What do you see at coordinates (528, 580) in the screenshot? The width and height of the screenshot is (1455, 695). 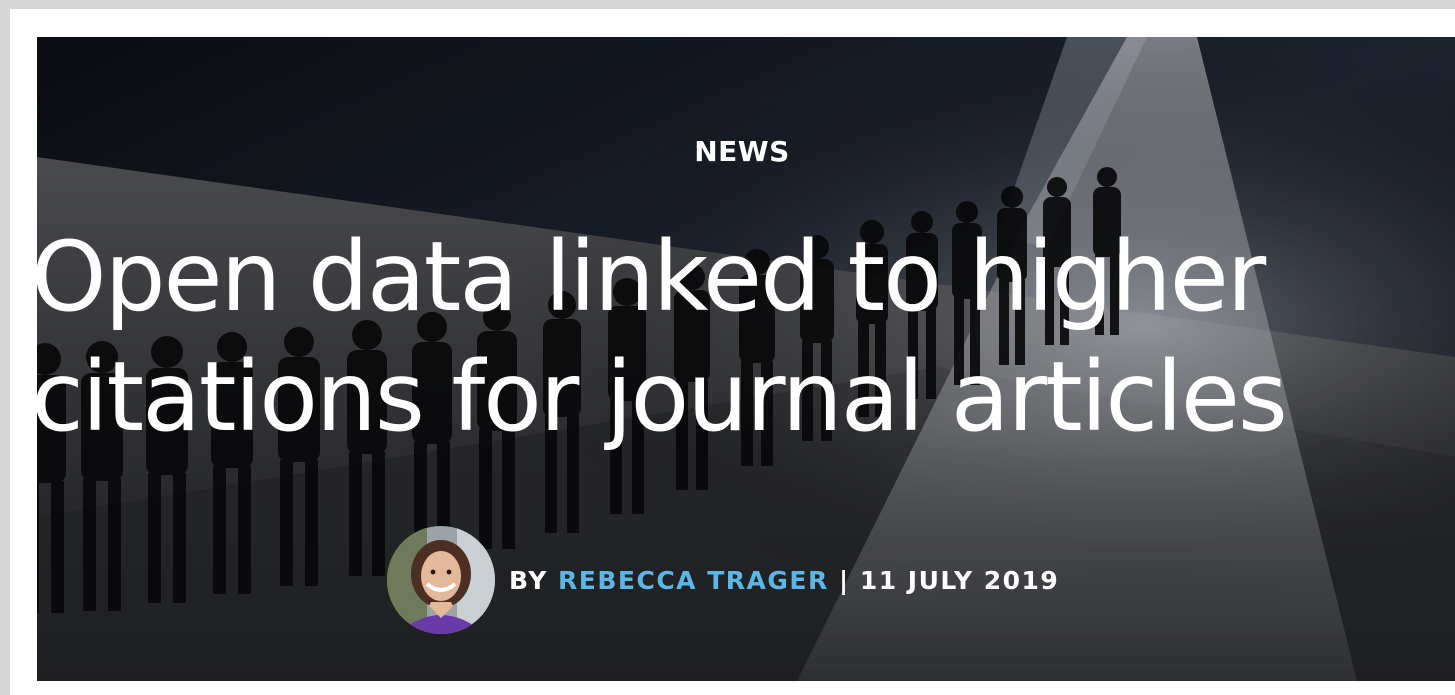 I see `byline-prefix: BY` at bounding box center [528, 580].